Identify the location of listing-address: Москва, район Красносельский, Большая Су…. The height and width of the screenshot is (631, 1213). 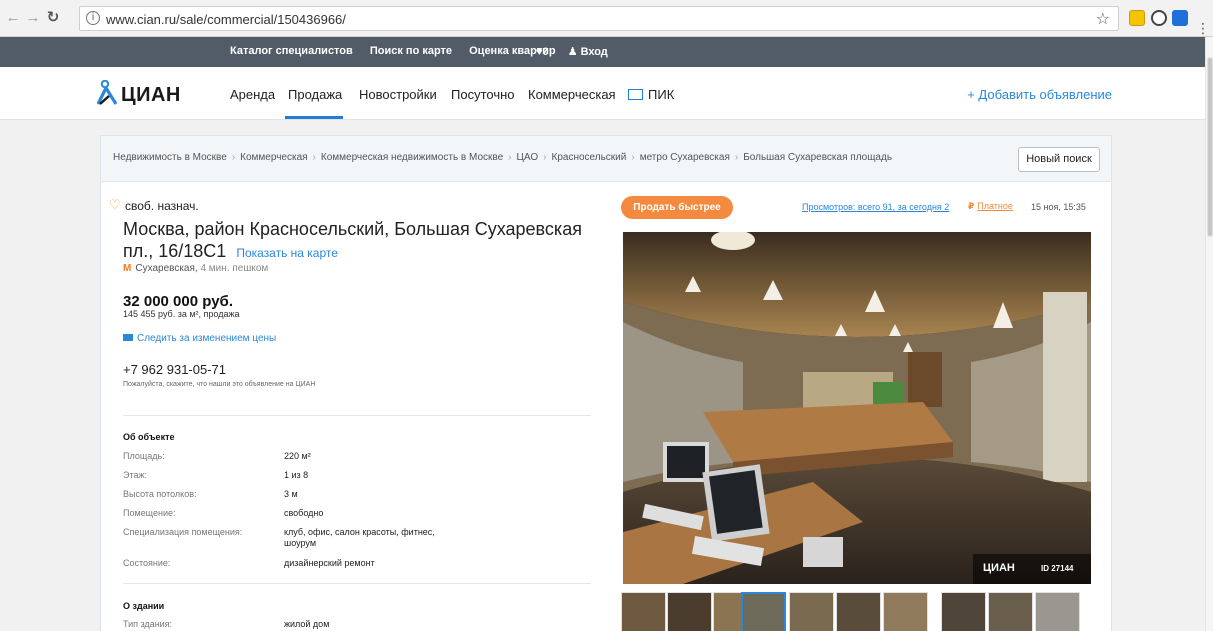
(352, 240).